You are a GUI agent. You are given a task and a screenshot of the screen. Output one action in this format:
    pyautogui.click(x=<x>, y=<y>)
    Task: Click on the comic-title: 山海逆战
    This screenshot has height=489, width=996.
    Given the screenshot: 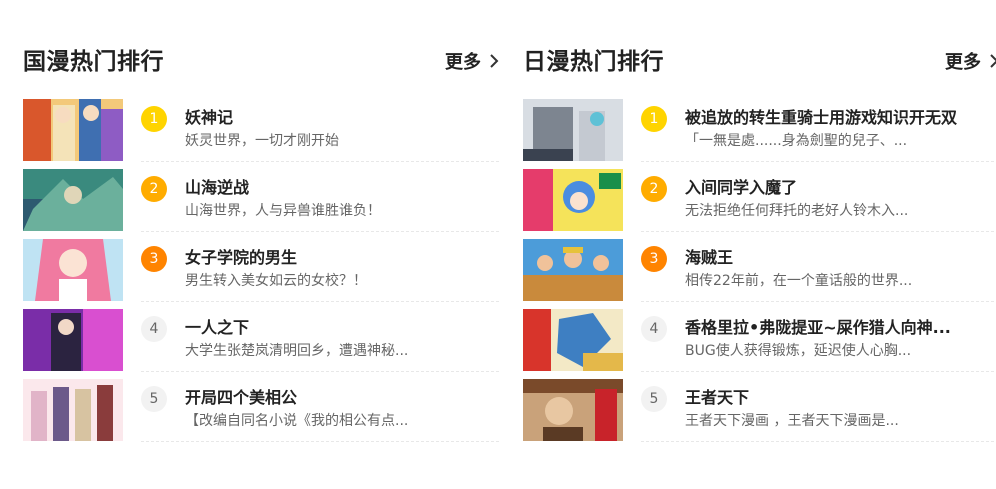 What is the action you would take?
    pyautogui.click(x=340, y=186)
    